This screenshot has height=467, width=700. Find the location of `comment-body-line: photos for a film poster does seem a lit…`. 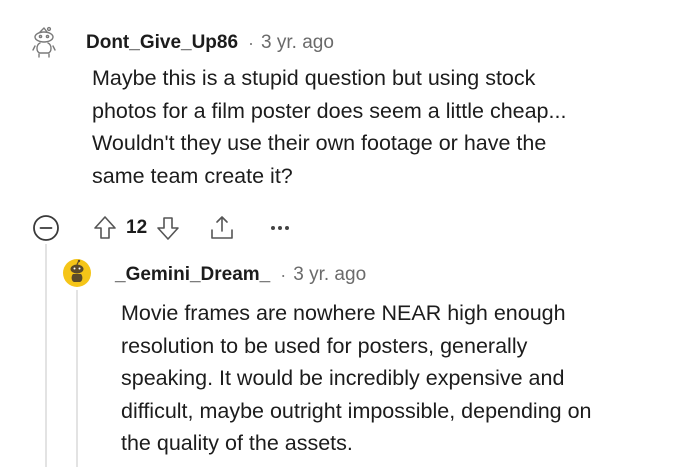

comment-body-line: photos for a film poster does seem a lit… is located at coordinates (329, 110).